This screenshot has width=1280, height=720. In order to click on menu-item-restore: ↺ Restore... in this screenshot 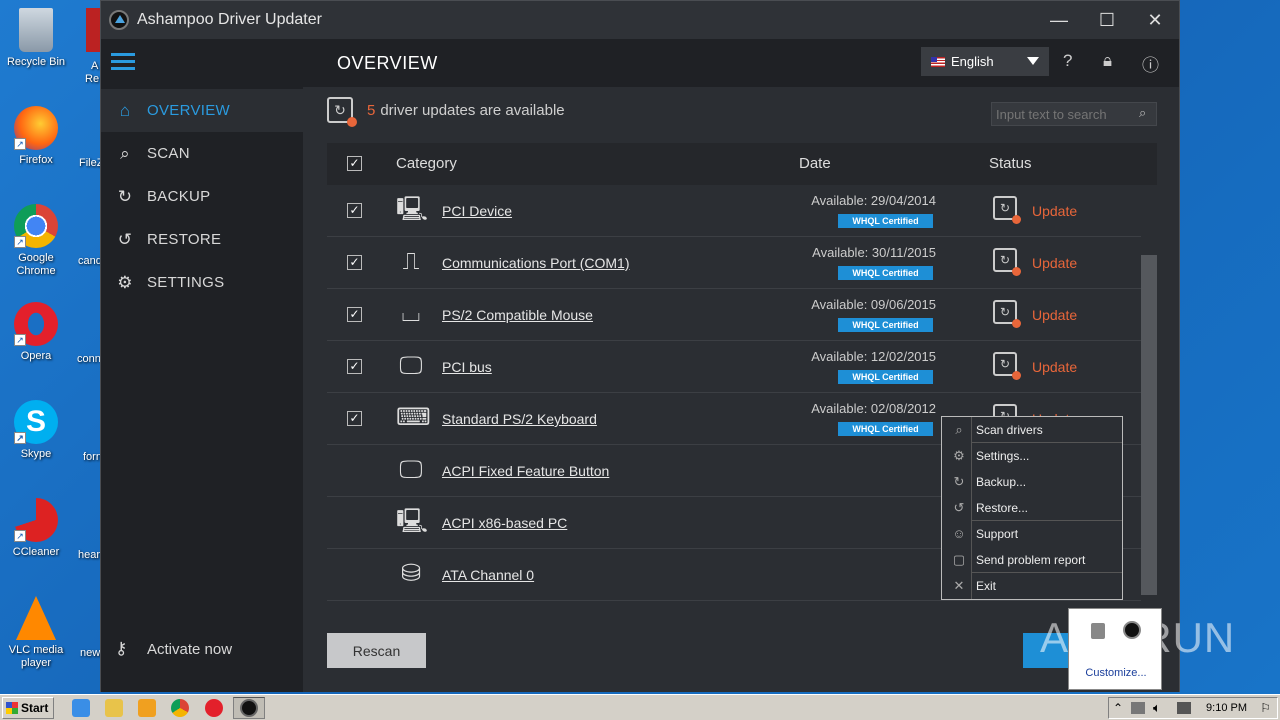, I will do `click(1032, 508)`.